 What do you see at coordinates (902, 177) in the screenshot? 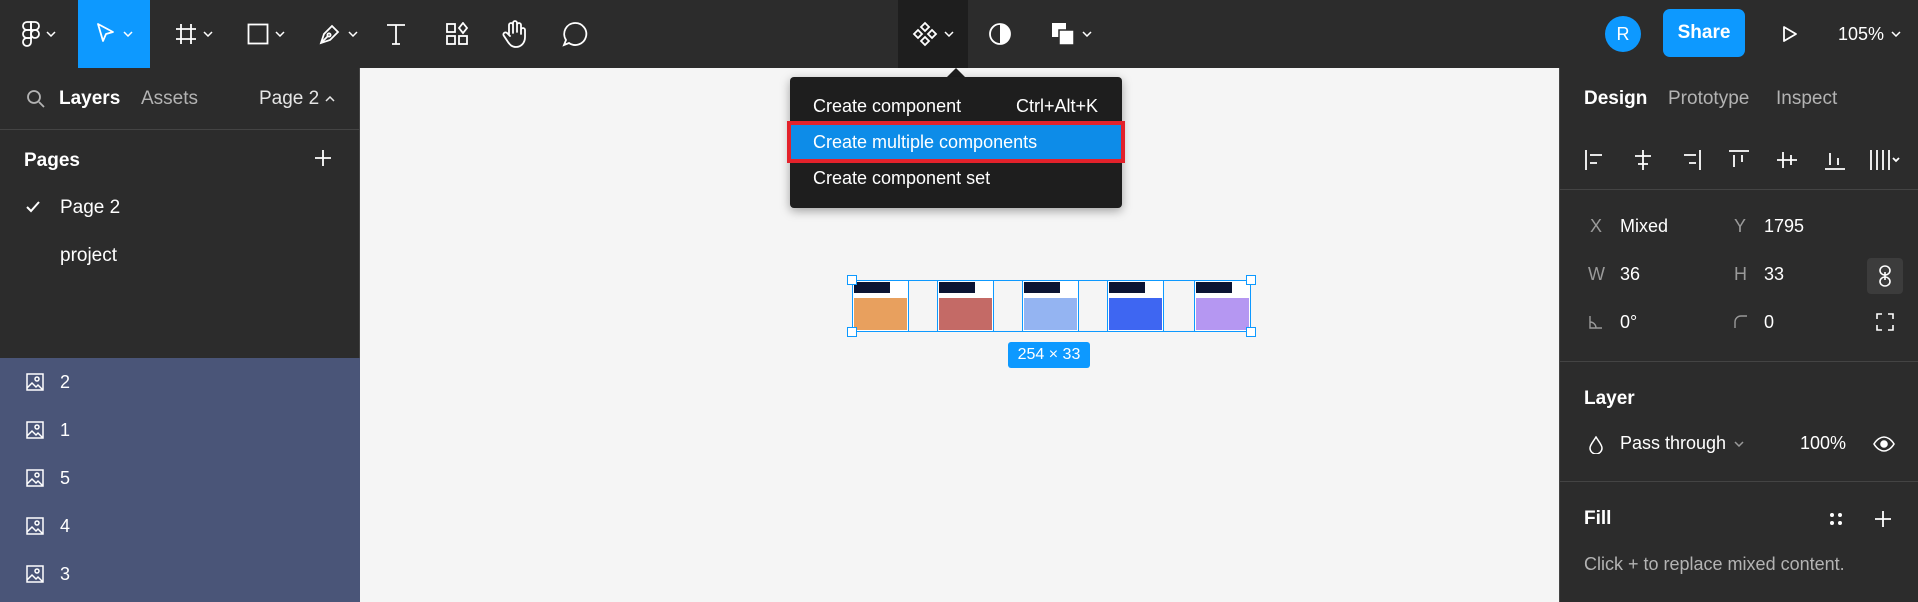
I see `menu-item-label: Create component set` at bounding box center [902, 177].